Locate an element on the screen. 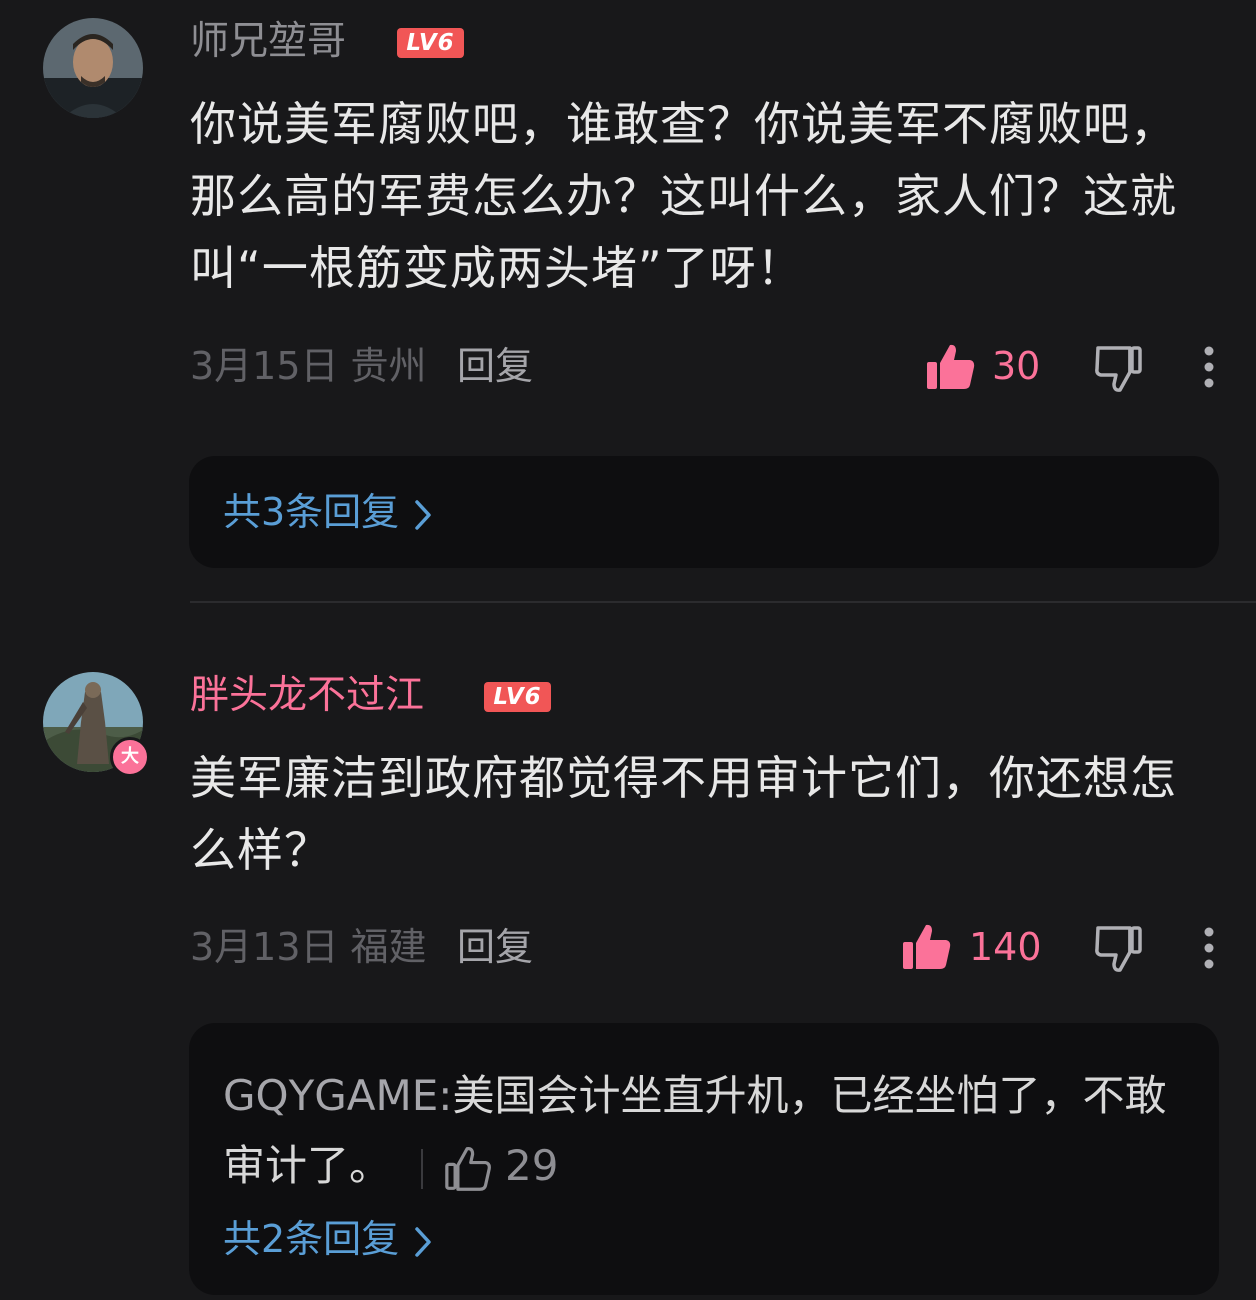 This screenshot has width=1256, height=1300. username: 胖头龙不过江 is located at coordinates (307, 696).